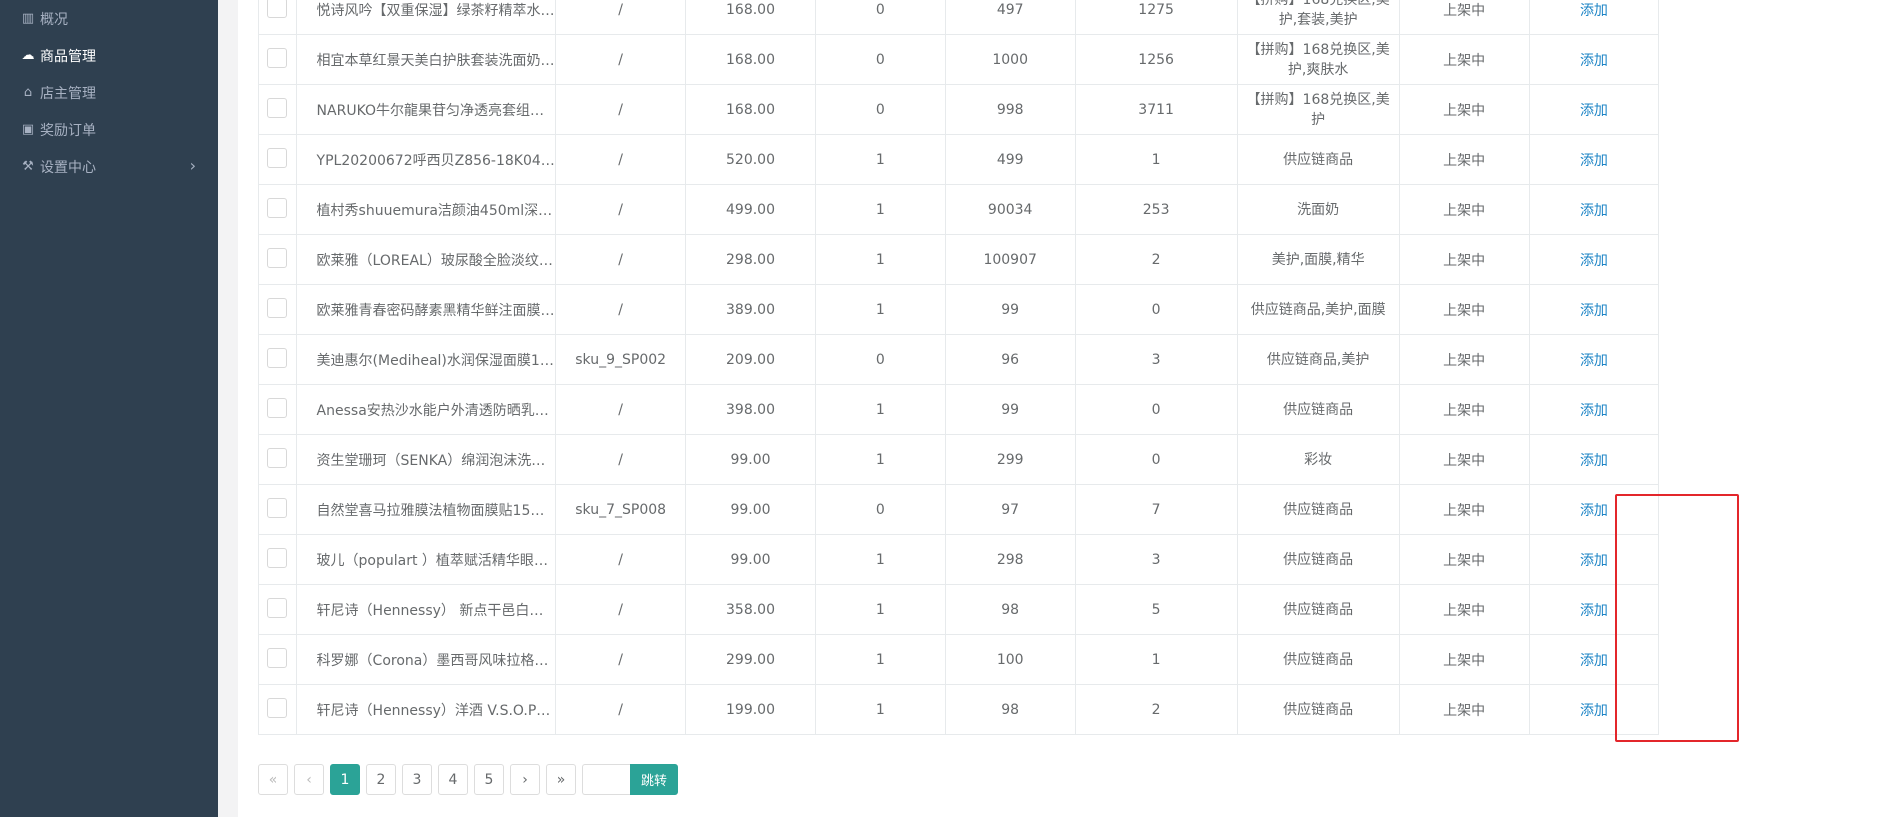 The image size is (1879, 817). Describe the element at coordinates (880, 17) in the screenshot. I see `cell-flag: 0` at that location.